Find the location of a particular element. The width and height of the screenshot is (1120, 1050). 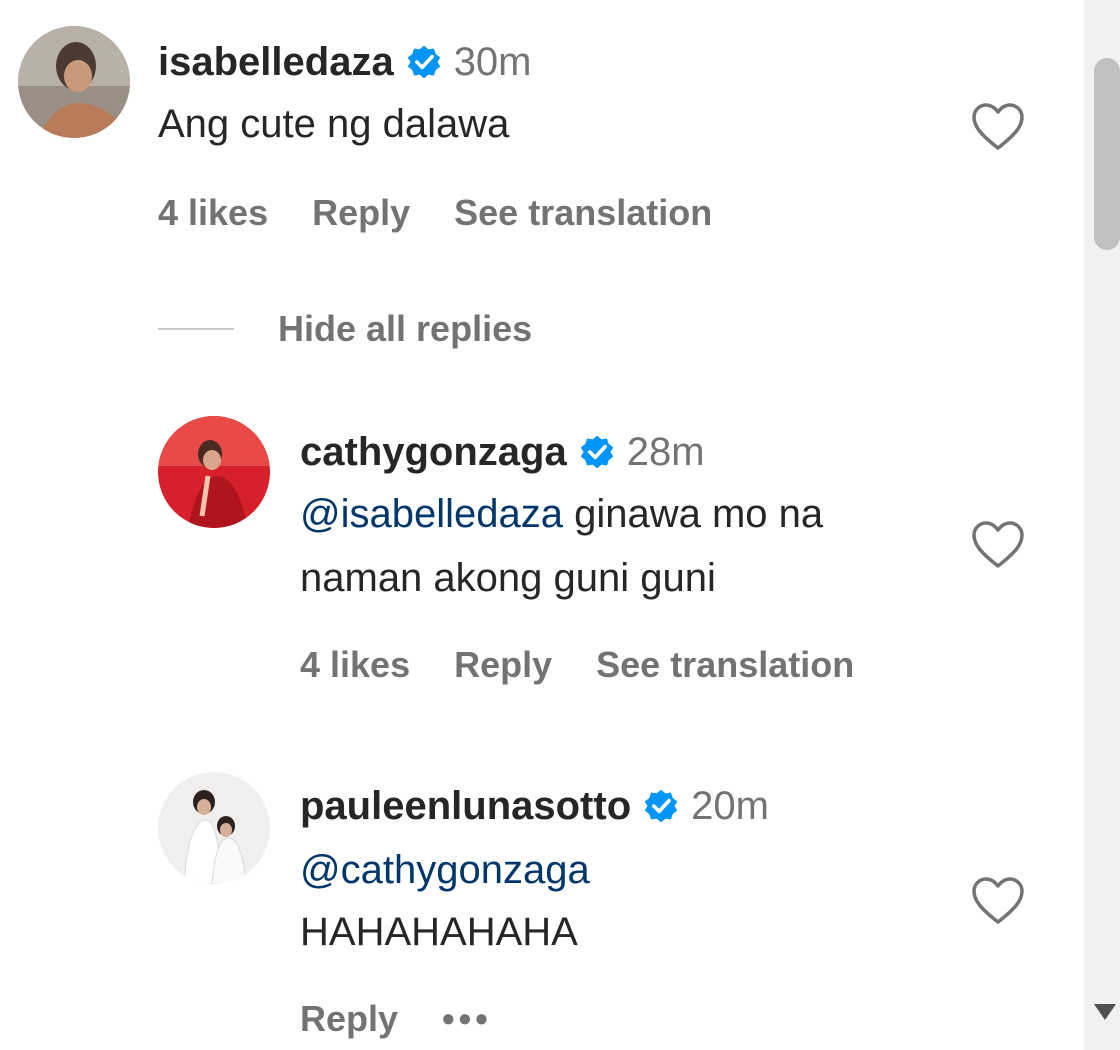

mention-link: @isabelledaza is located at coordinates (431, 514).